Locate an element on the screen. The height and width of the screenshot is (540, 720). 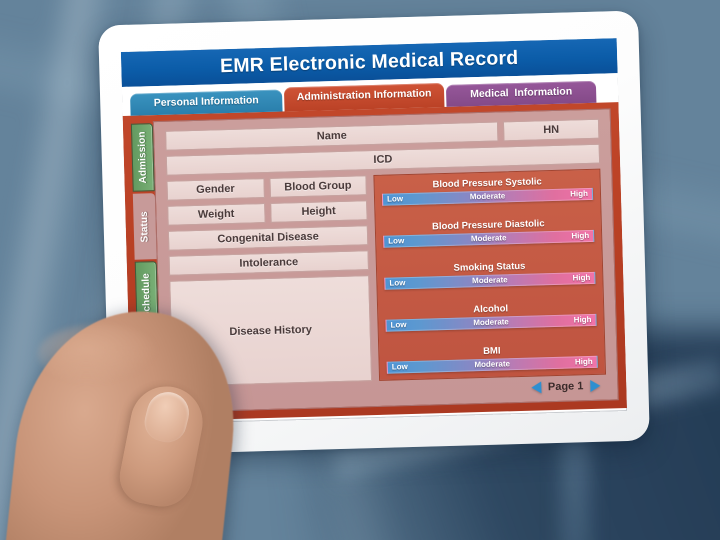
sidebar-item-schedule: Schedule is located at coordinates (146, 295).